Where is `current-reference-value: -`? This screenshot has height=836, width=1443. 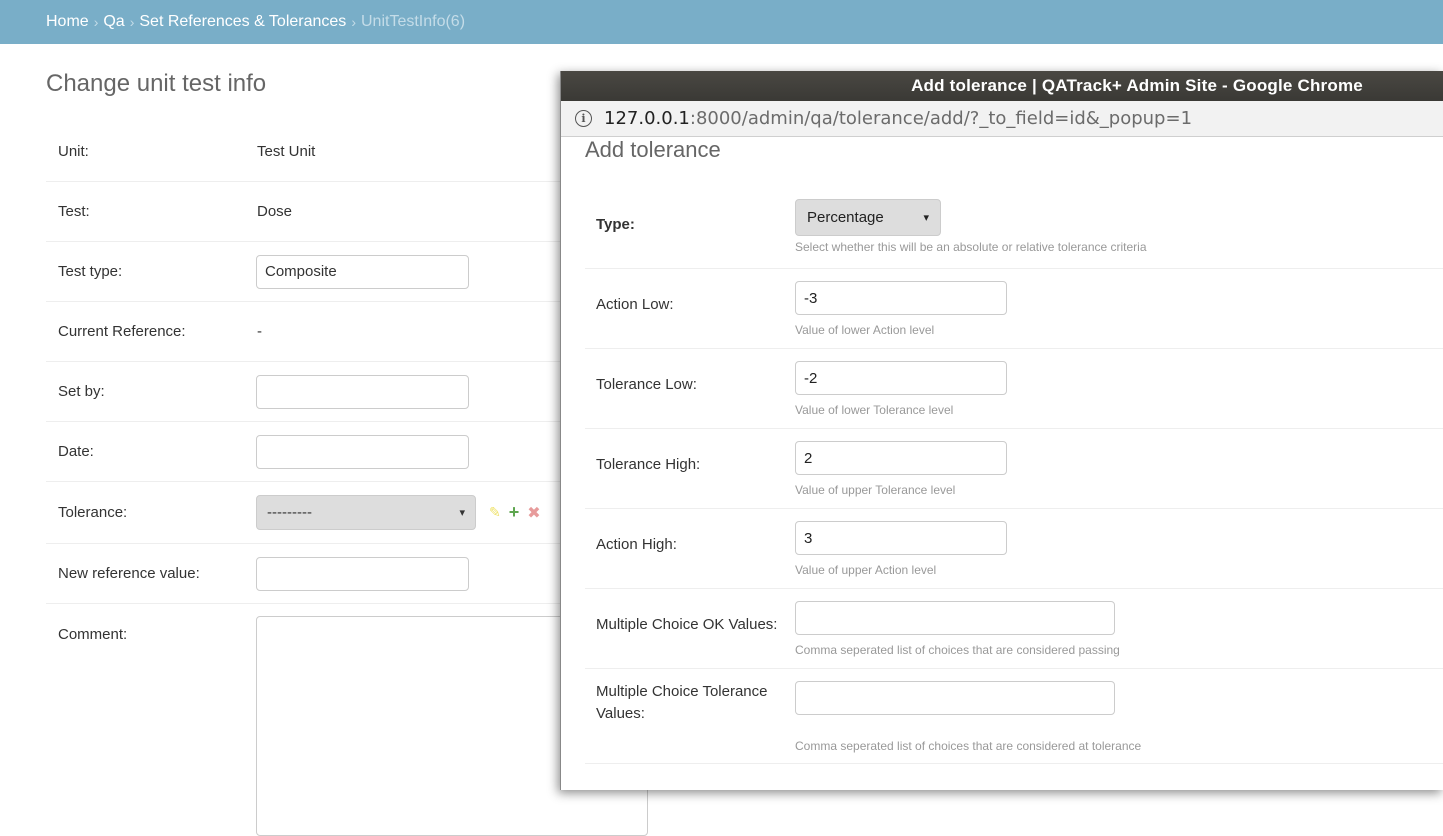
current-reference-value: - is located at coordinates (259, 331).